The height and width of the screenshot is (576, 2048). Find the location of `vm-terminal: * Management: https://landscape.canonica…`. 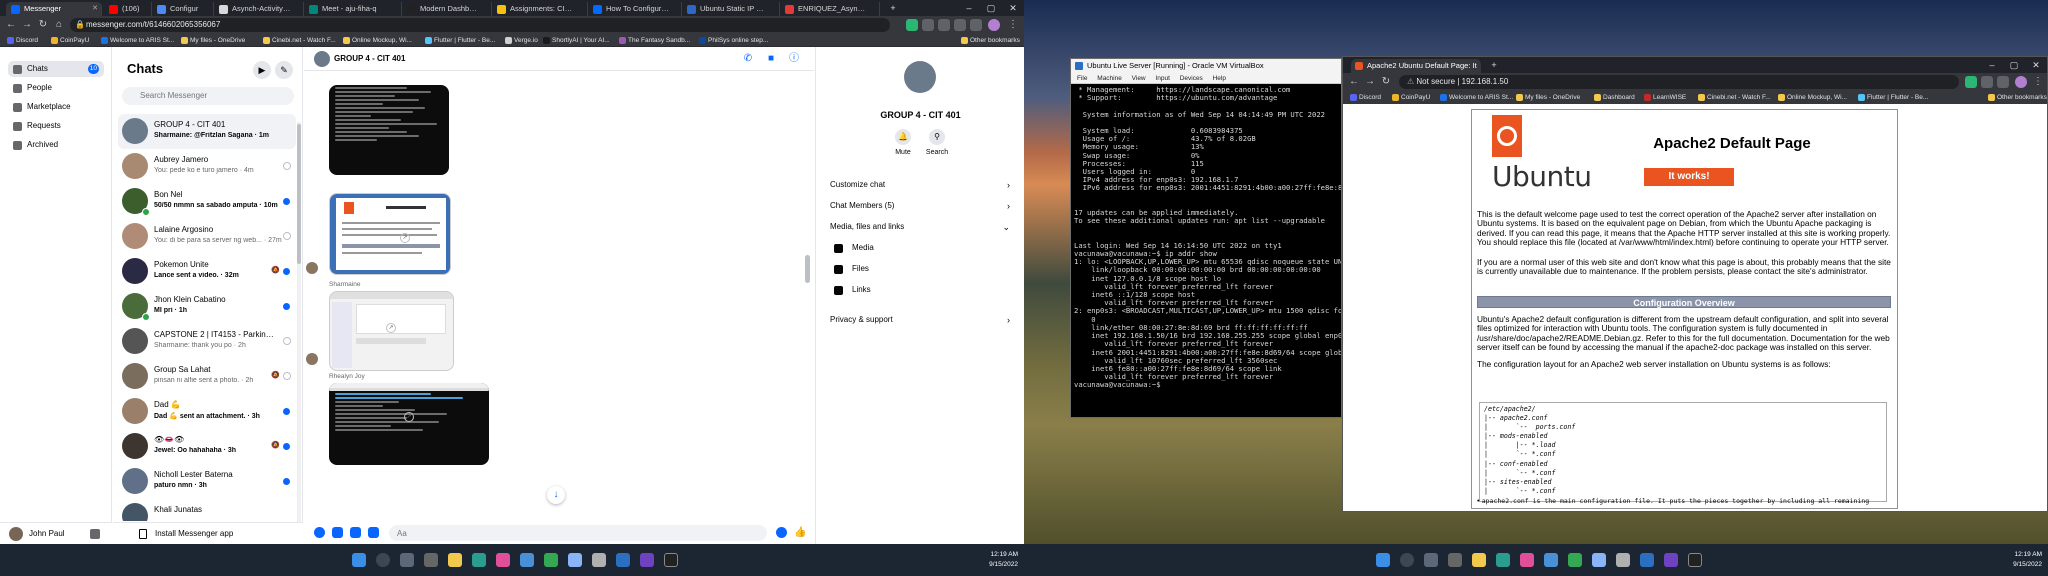

vm-terminal: * Management: https://landscape.canonica… is located at coordinates (1206, 250).